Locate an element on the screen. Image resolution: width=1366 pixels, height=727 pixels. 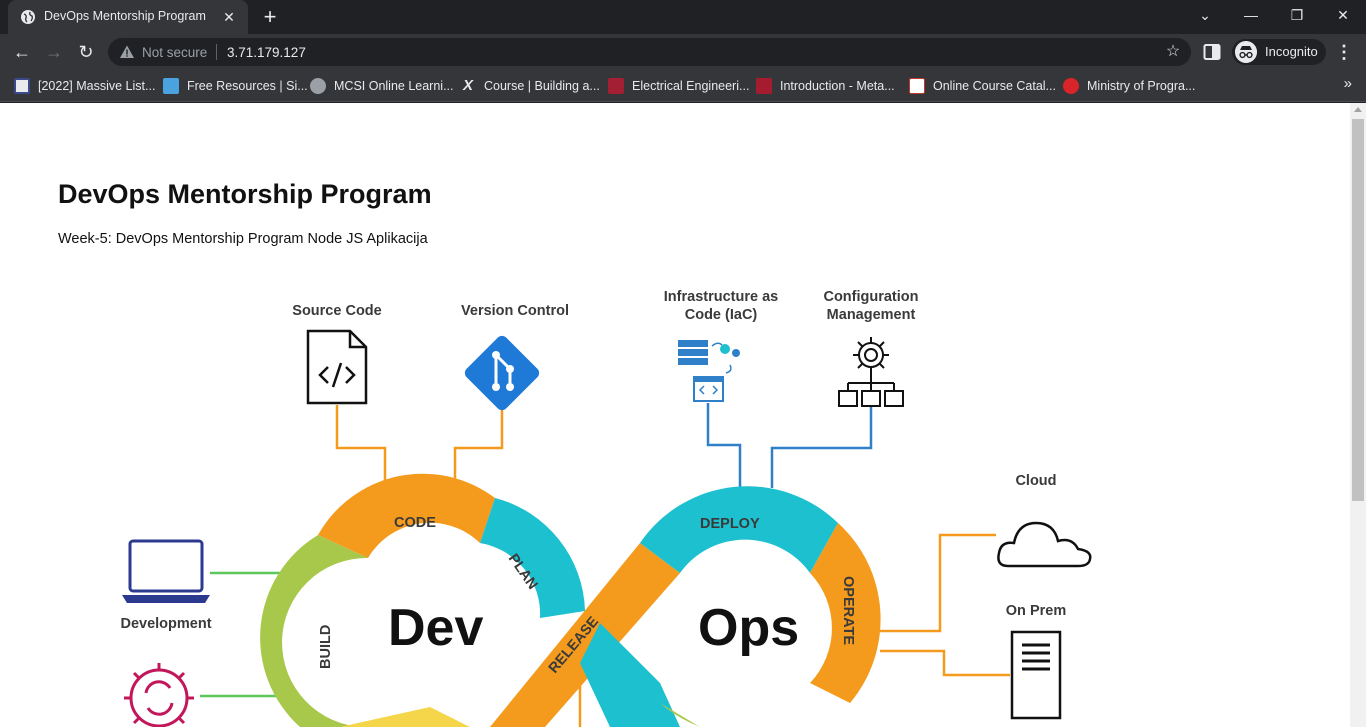
address-bar: Not secure 3.71.179.127 ☆ is located at coordinates (649, 52).